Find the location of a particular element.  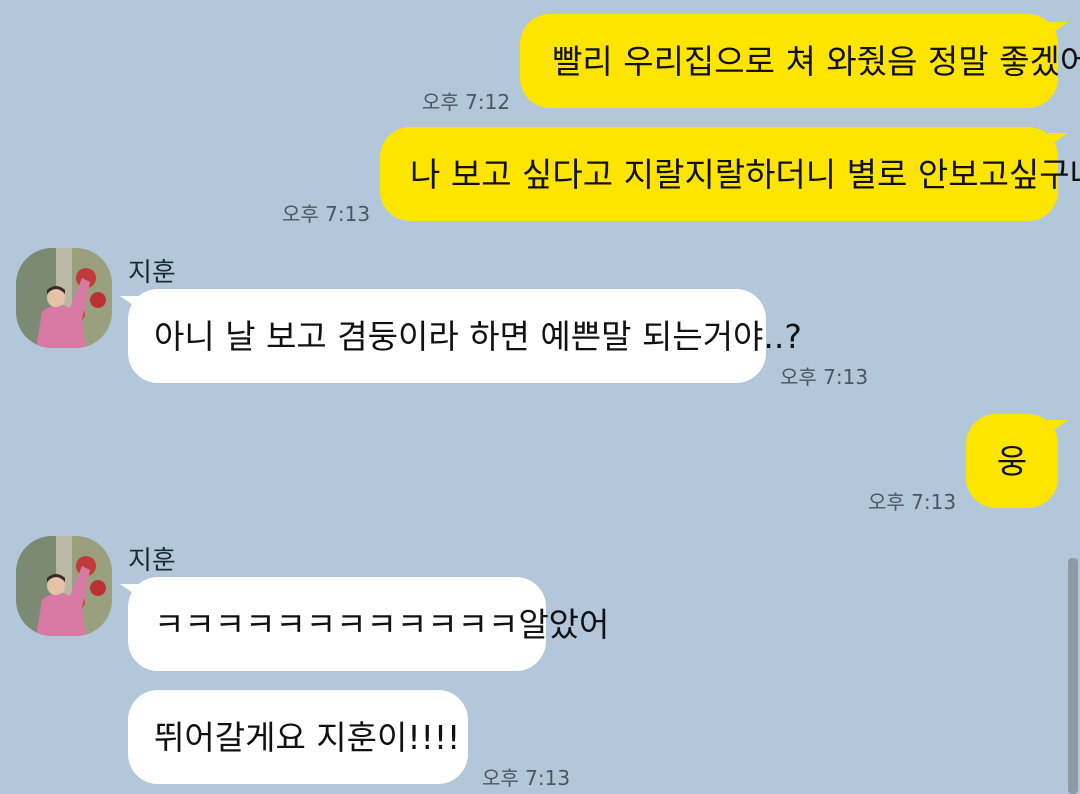

message-bubble-theirs: 뛰어갈게요 지훈이!!!! is located at coordinates (298, 737).